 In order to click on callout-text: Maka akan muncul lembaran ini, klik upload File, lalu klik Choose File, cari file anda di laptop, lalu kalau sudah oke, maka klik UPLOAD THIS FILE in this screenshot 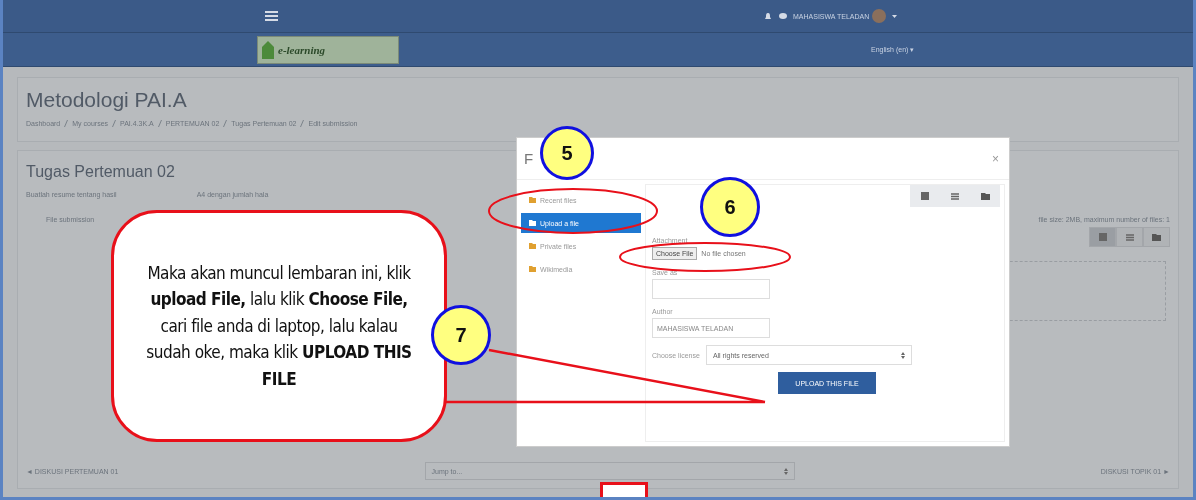, I will do `click(279, 326)`.